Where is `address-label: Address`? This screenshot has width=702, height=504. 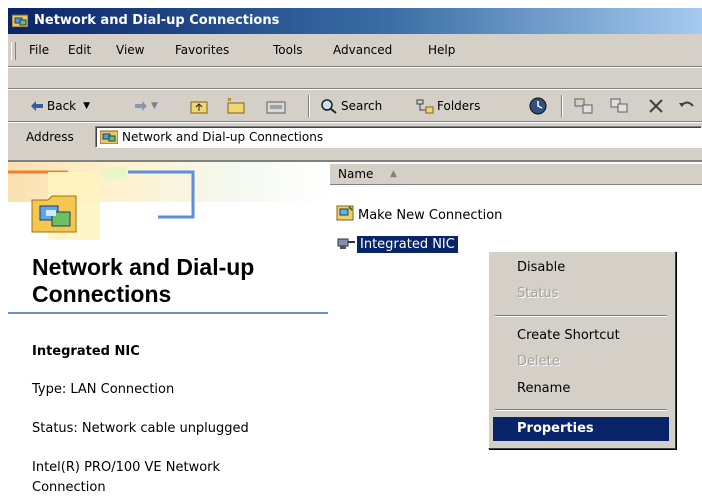 address-label: Address is located at coordinates (50, 137).